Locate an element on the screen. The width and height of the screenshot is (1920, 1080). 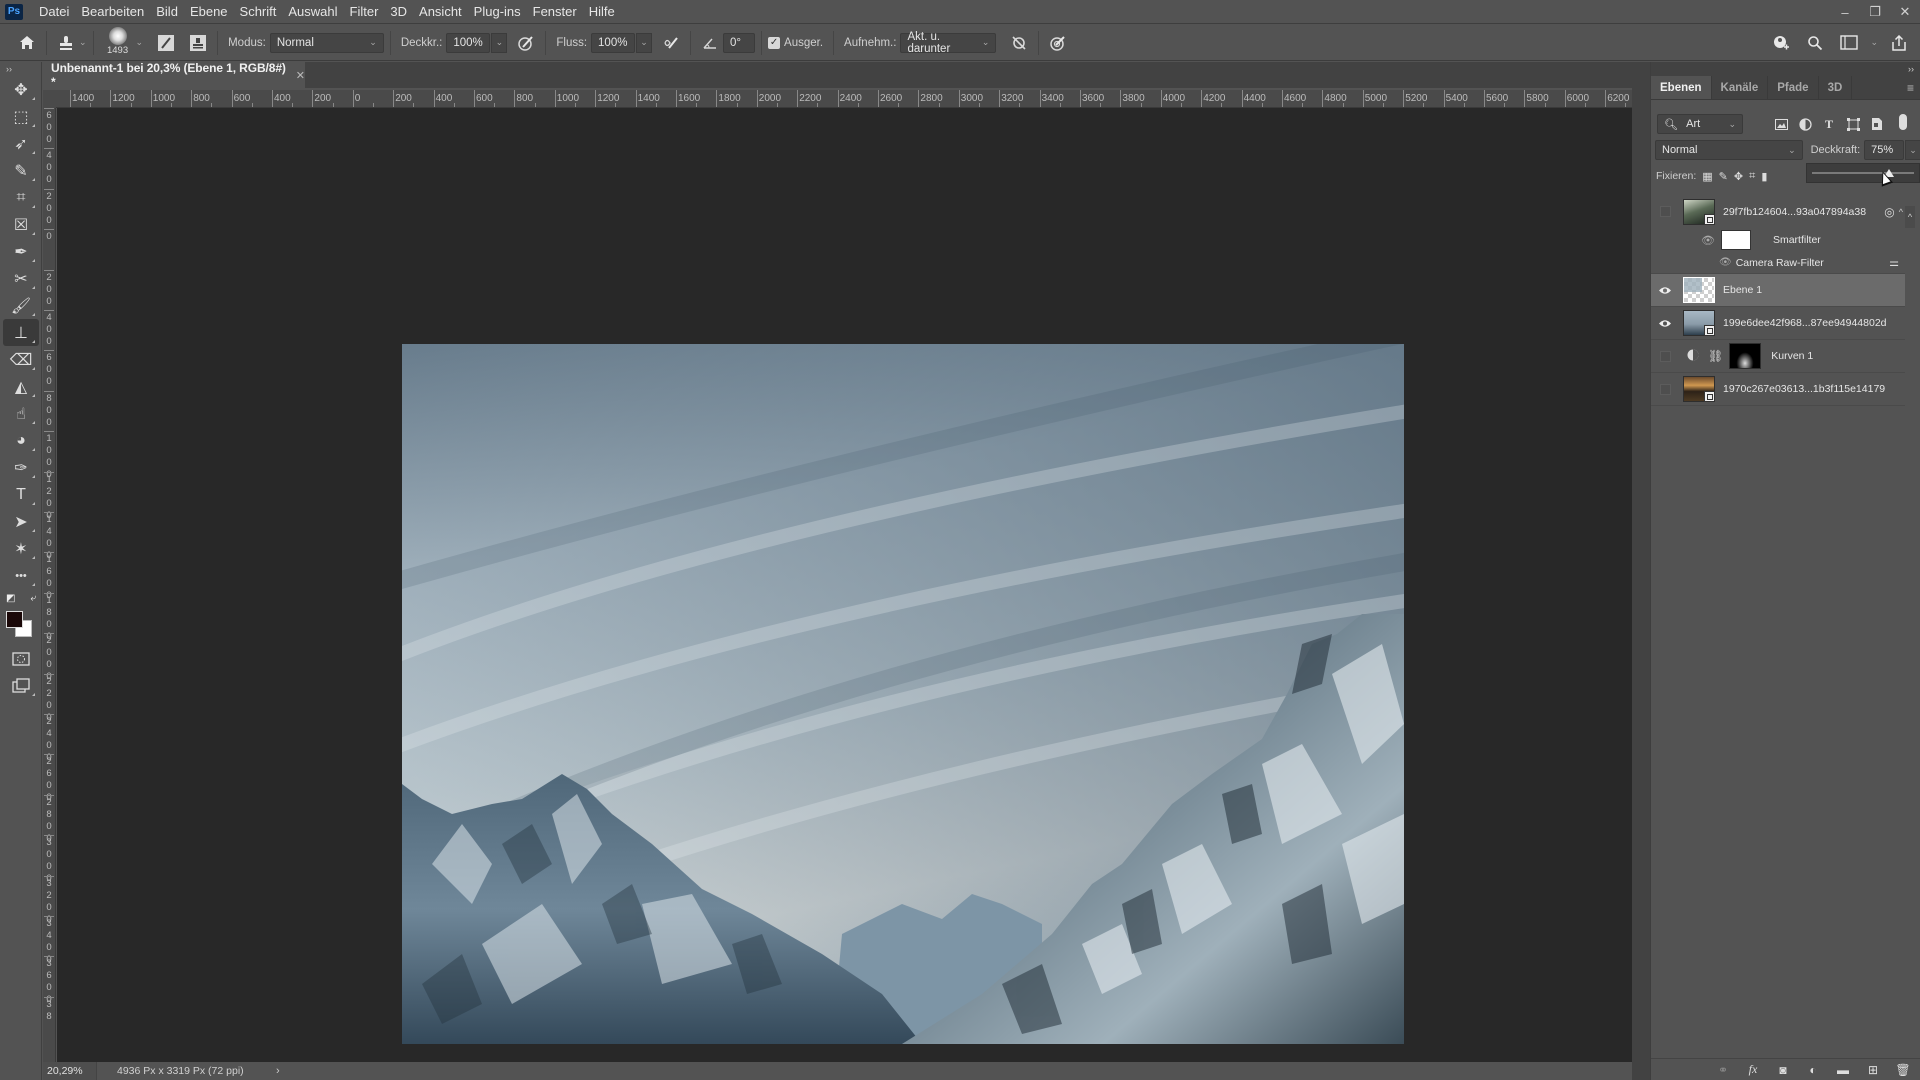
layer-row: 1970c267e03613...1b3f115e14179 is located at coordinates (1778, 389).